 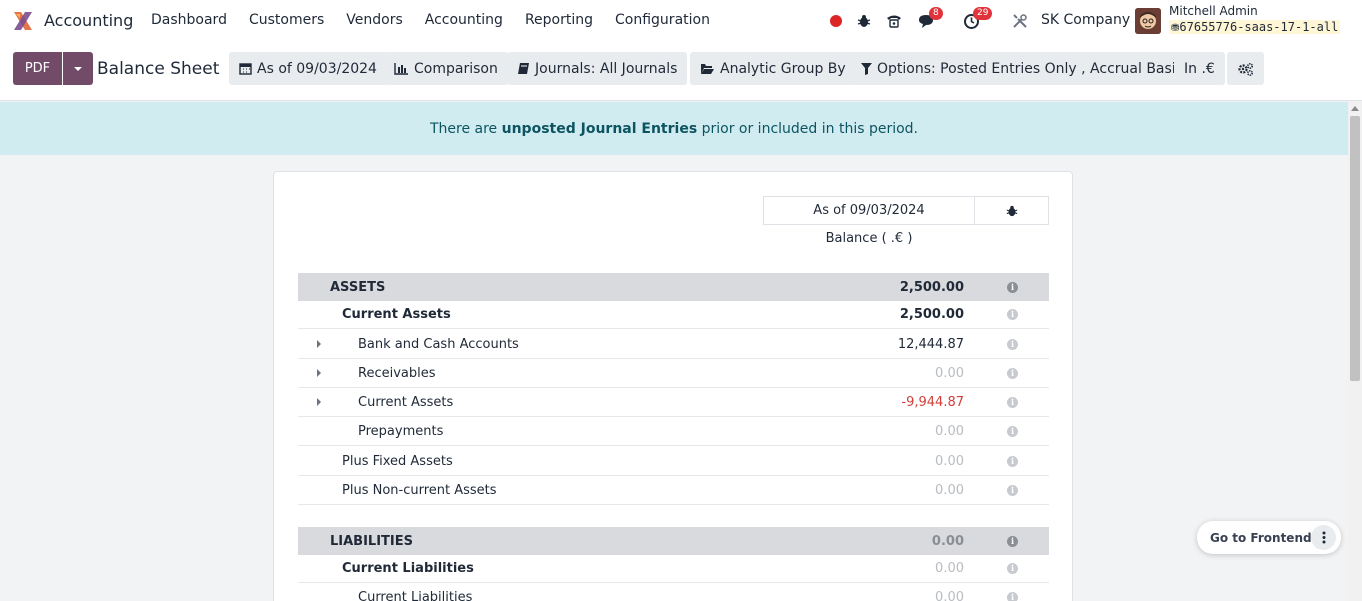 What do you see at coordinates (1323, 537) in the screenshot?
I see `more-options-button` at bounding box center [1323, 537].